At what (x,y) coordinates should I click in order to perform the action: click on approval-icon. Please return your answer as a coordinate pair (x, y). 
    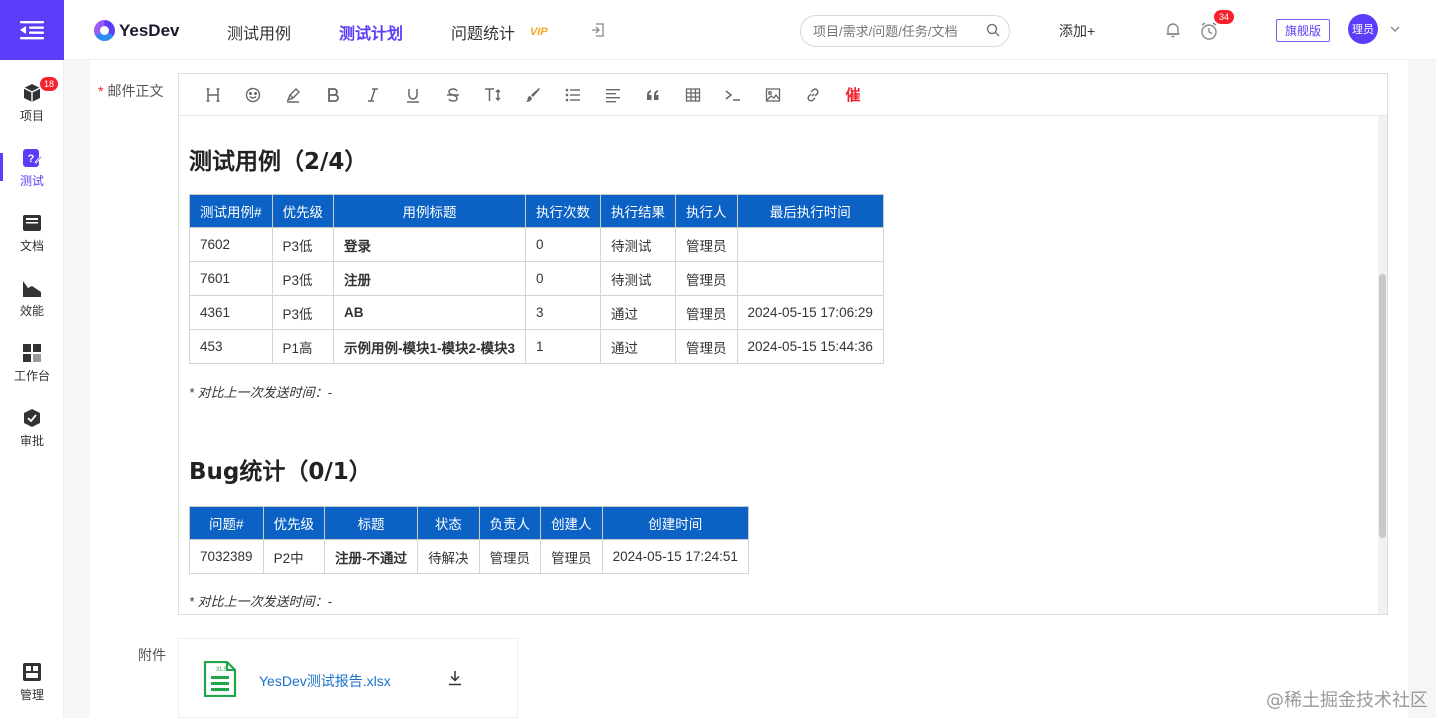
    Looking at the image, I should click on (32, 418).